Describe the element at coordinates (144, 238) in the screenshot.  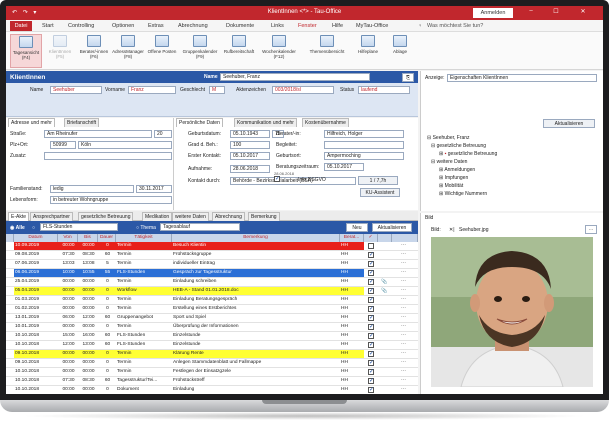
I see `col-taetigkeit: Tätigkeit` at that location.